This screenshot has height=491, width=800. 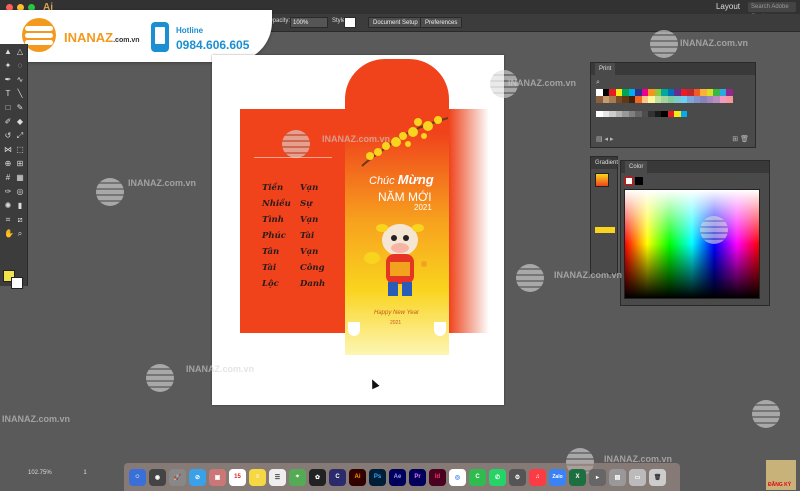 What do you see at coordinates (637, 477) in the screenshot?
I see `folder-icon: ▭` at bounding box center [637, 477].